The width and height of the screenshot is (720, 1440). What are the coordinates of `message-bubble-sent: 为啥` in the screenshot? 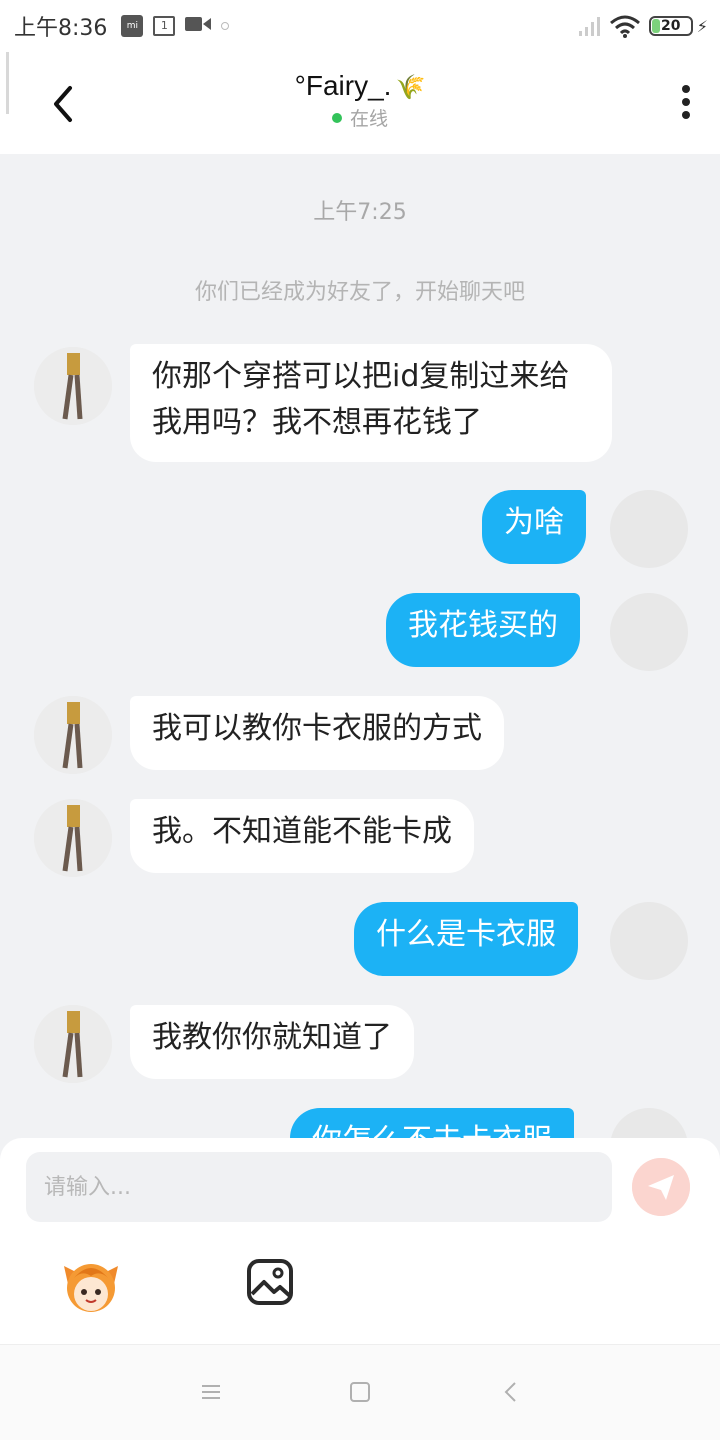 It's located at (534, 527).